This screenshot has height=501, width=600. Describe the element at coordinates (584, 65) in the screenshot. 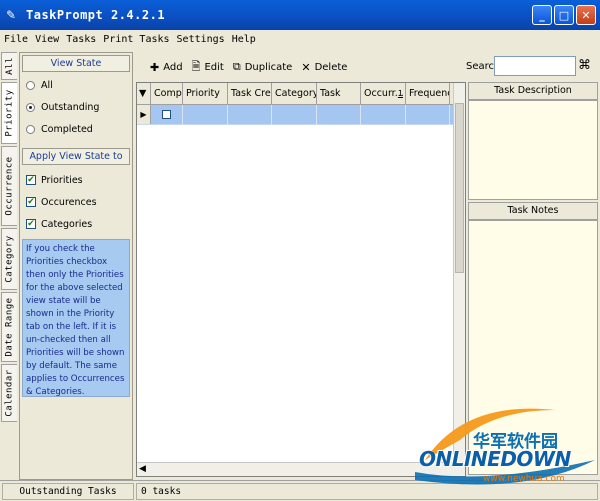

I see `binoculars-icon: ⌘` at that location.